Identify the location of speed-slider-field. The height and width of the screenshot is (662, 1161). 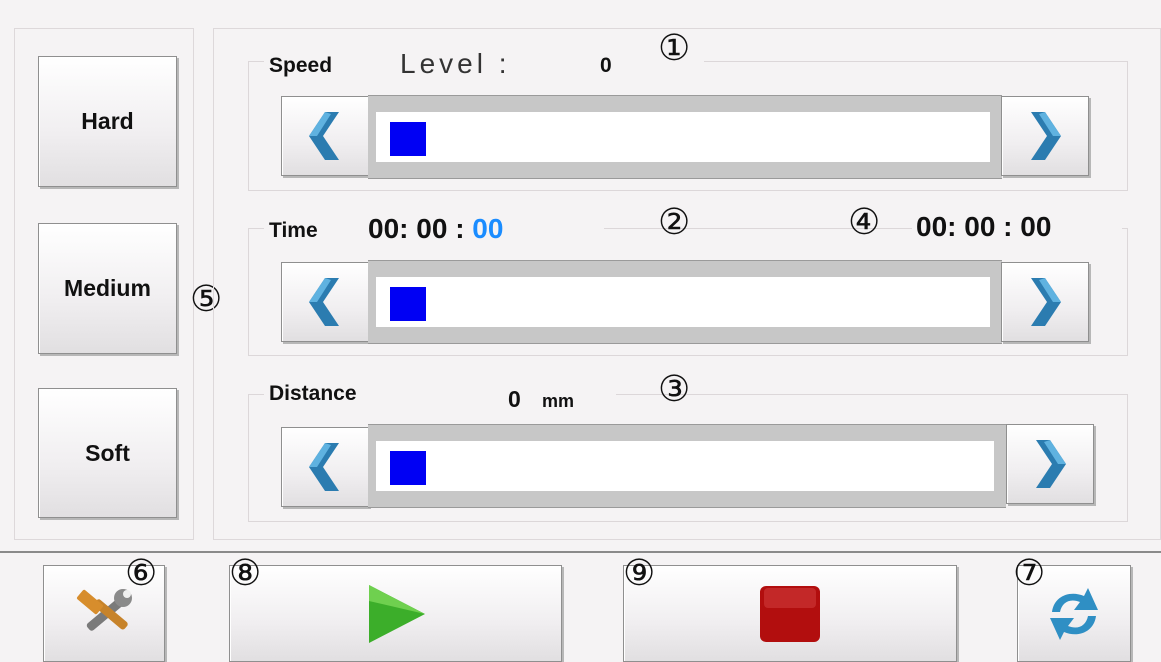
(683, 137).